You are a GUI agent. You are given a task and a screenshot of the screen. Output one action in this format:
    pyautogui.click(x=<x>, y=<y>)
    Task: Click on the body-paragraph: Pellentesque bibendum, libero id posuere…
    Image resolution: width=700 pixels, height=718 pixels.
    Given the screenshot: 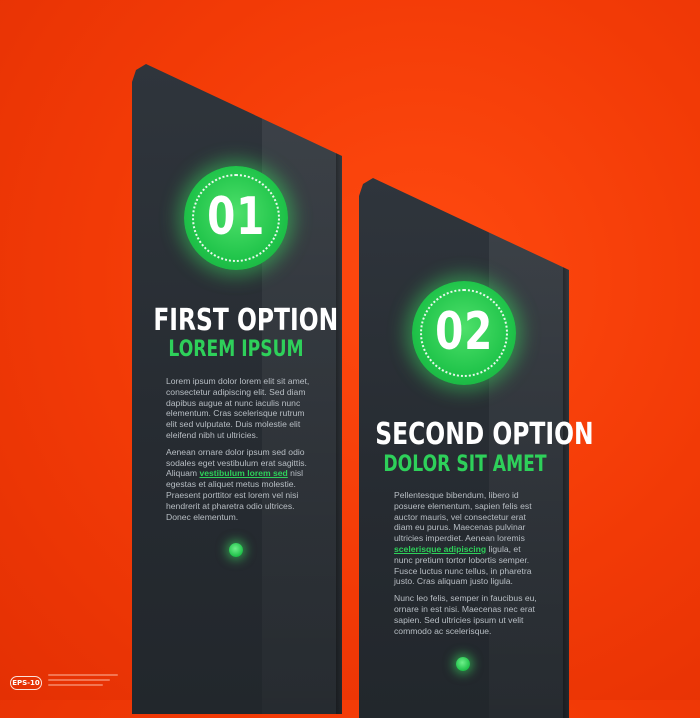 What is the action you would take?
    pyautogui.click(x=467, y=538)
    